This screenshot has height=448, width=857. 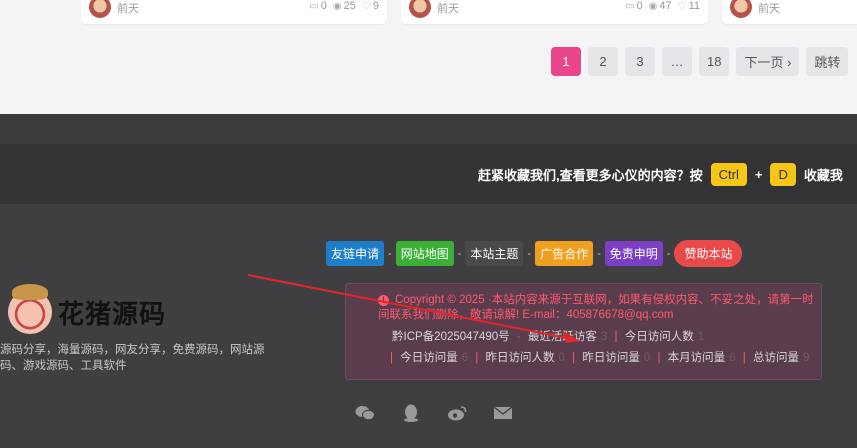 I want to click on d-key: D, so click(x=783, y=174).